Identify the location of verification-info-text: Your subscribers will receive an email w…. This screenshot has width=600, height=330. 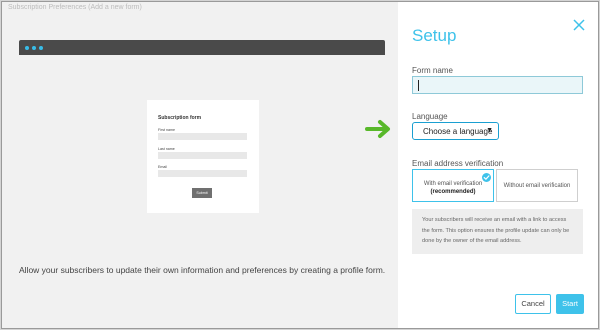
(496, 230).